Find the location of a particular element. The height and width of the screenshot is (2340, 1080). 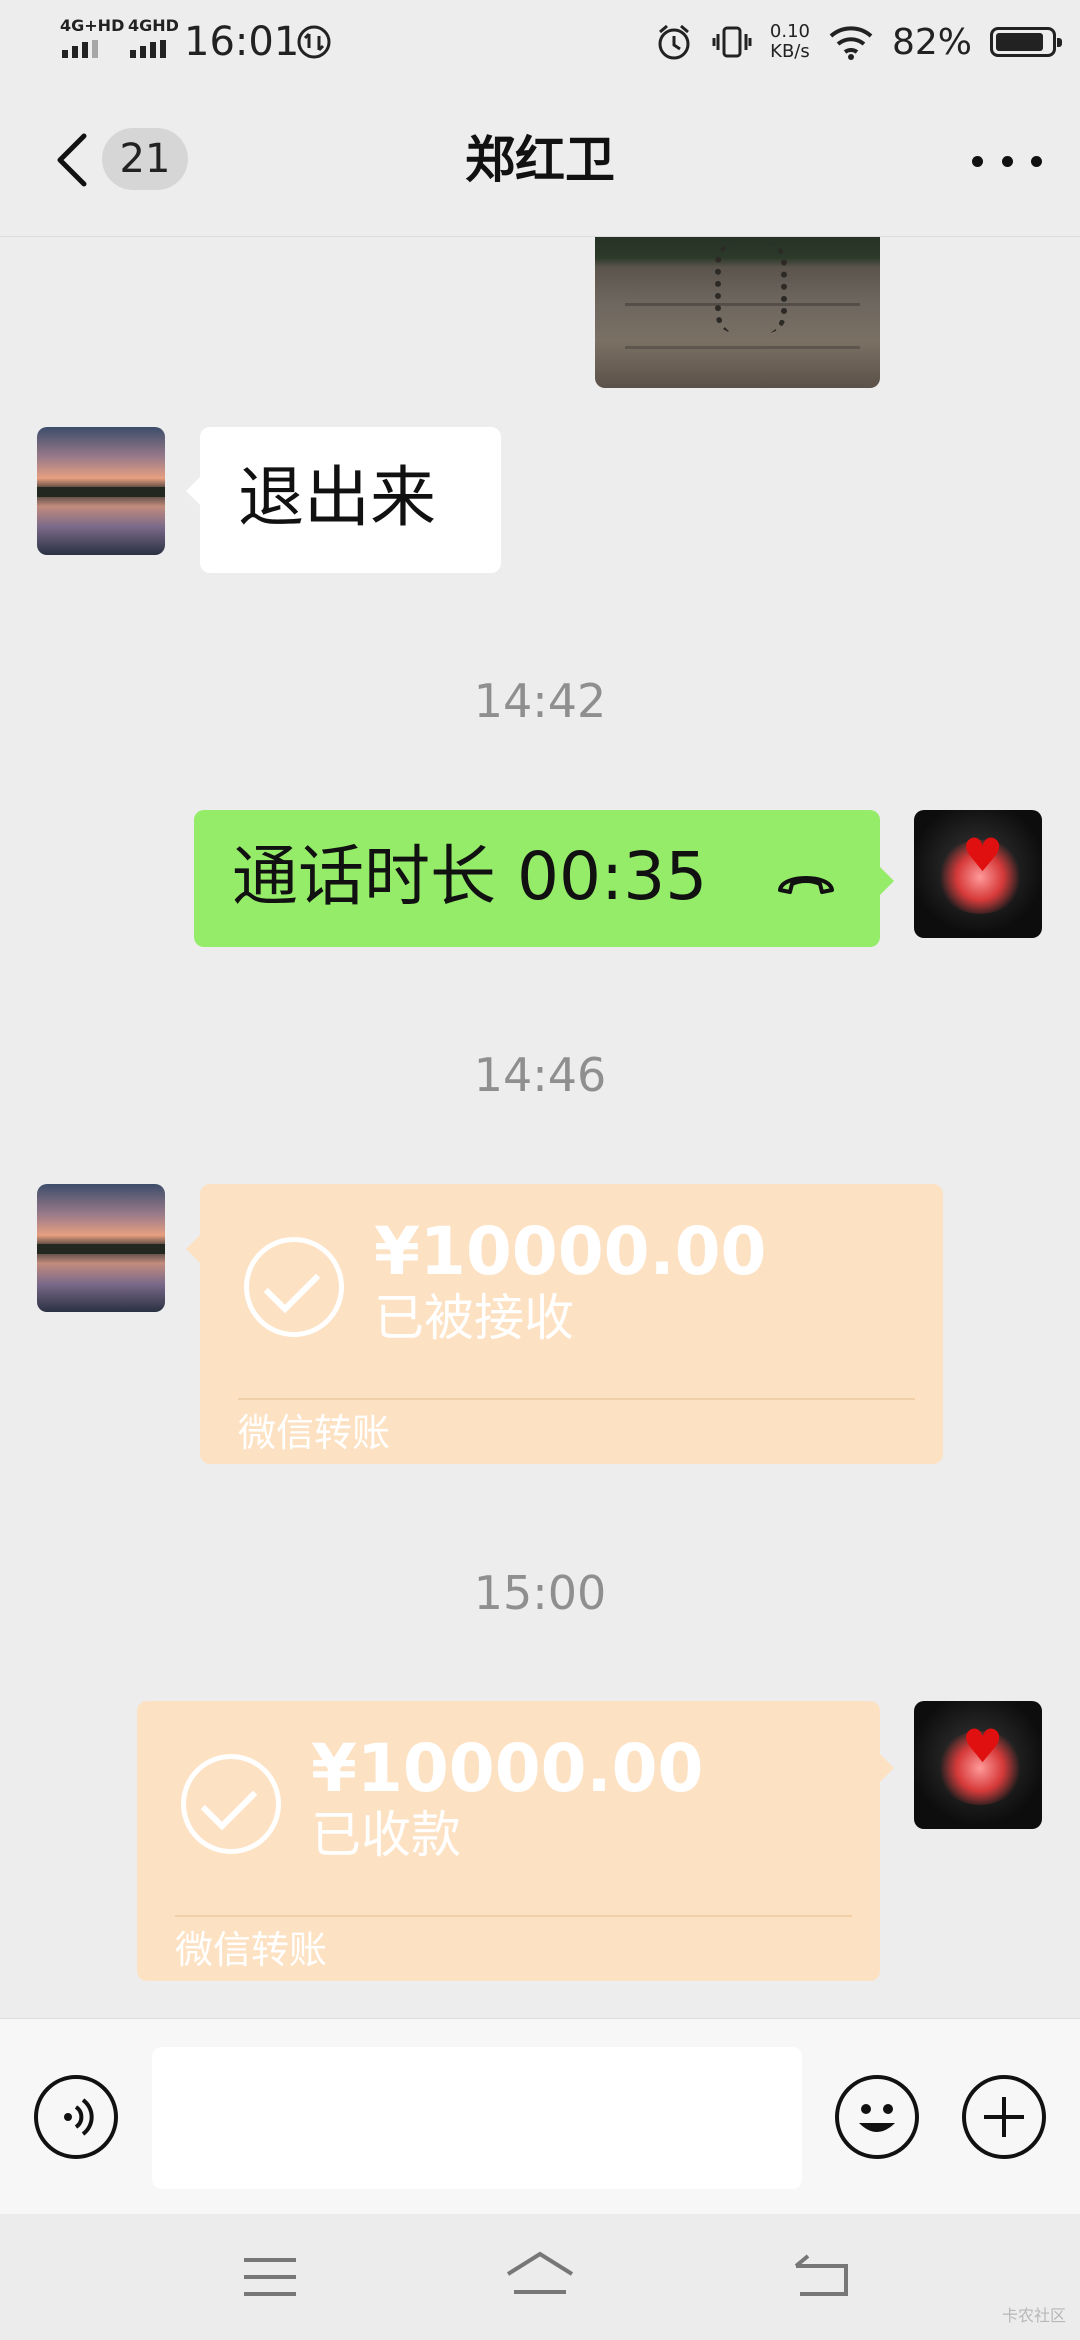

sim2-network-label: 4GHD is located at coordinates (153, 25).